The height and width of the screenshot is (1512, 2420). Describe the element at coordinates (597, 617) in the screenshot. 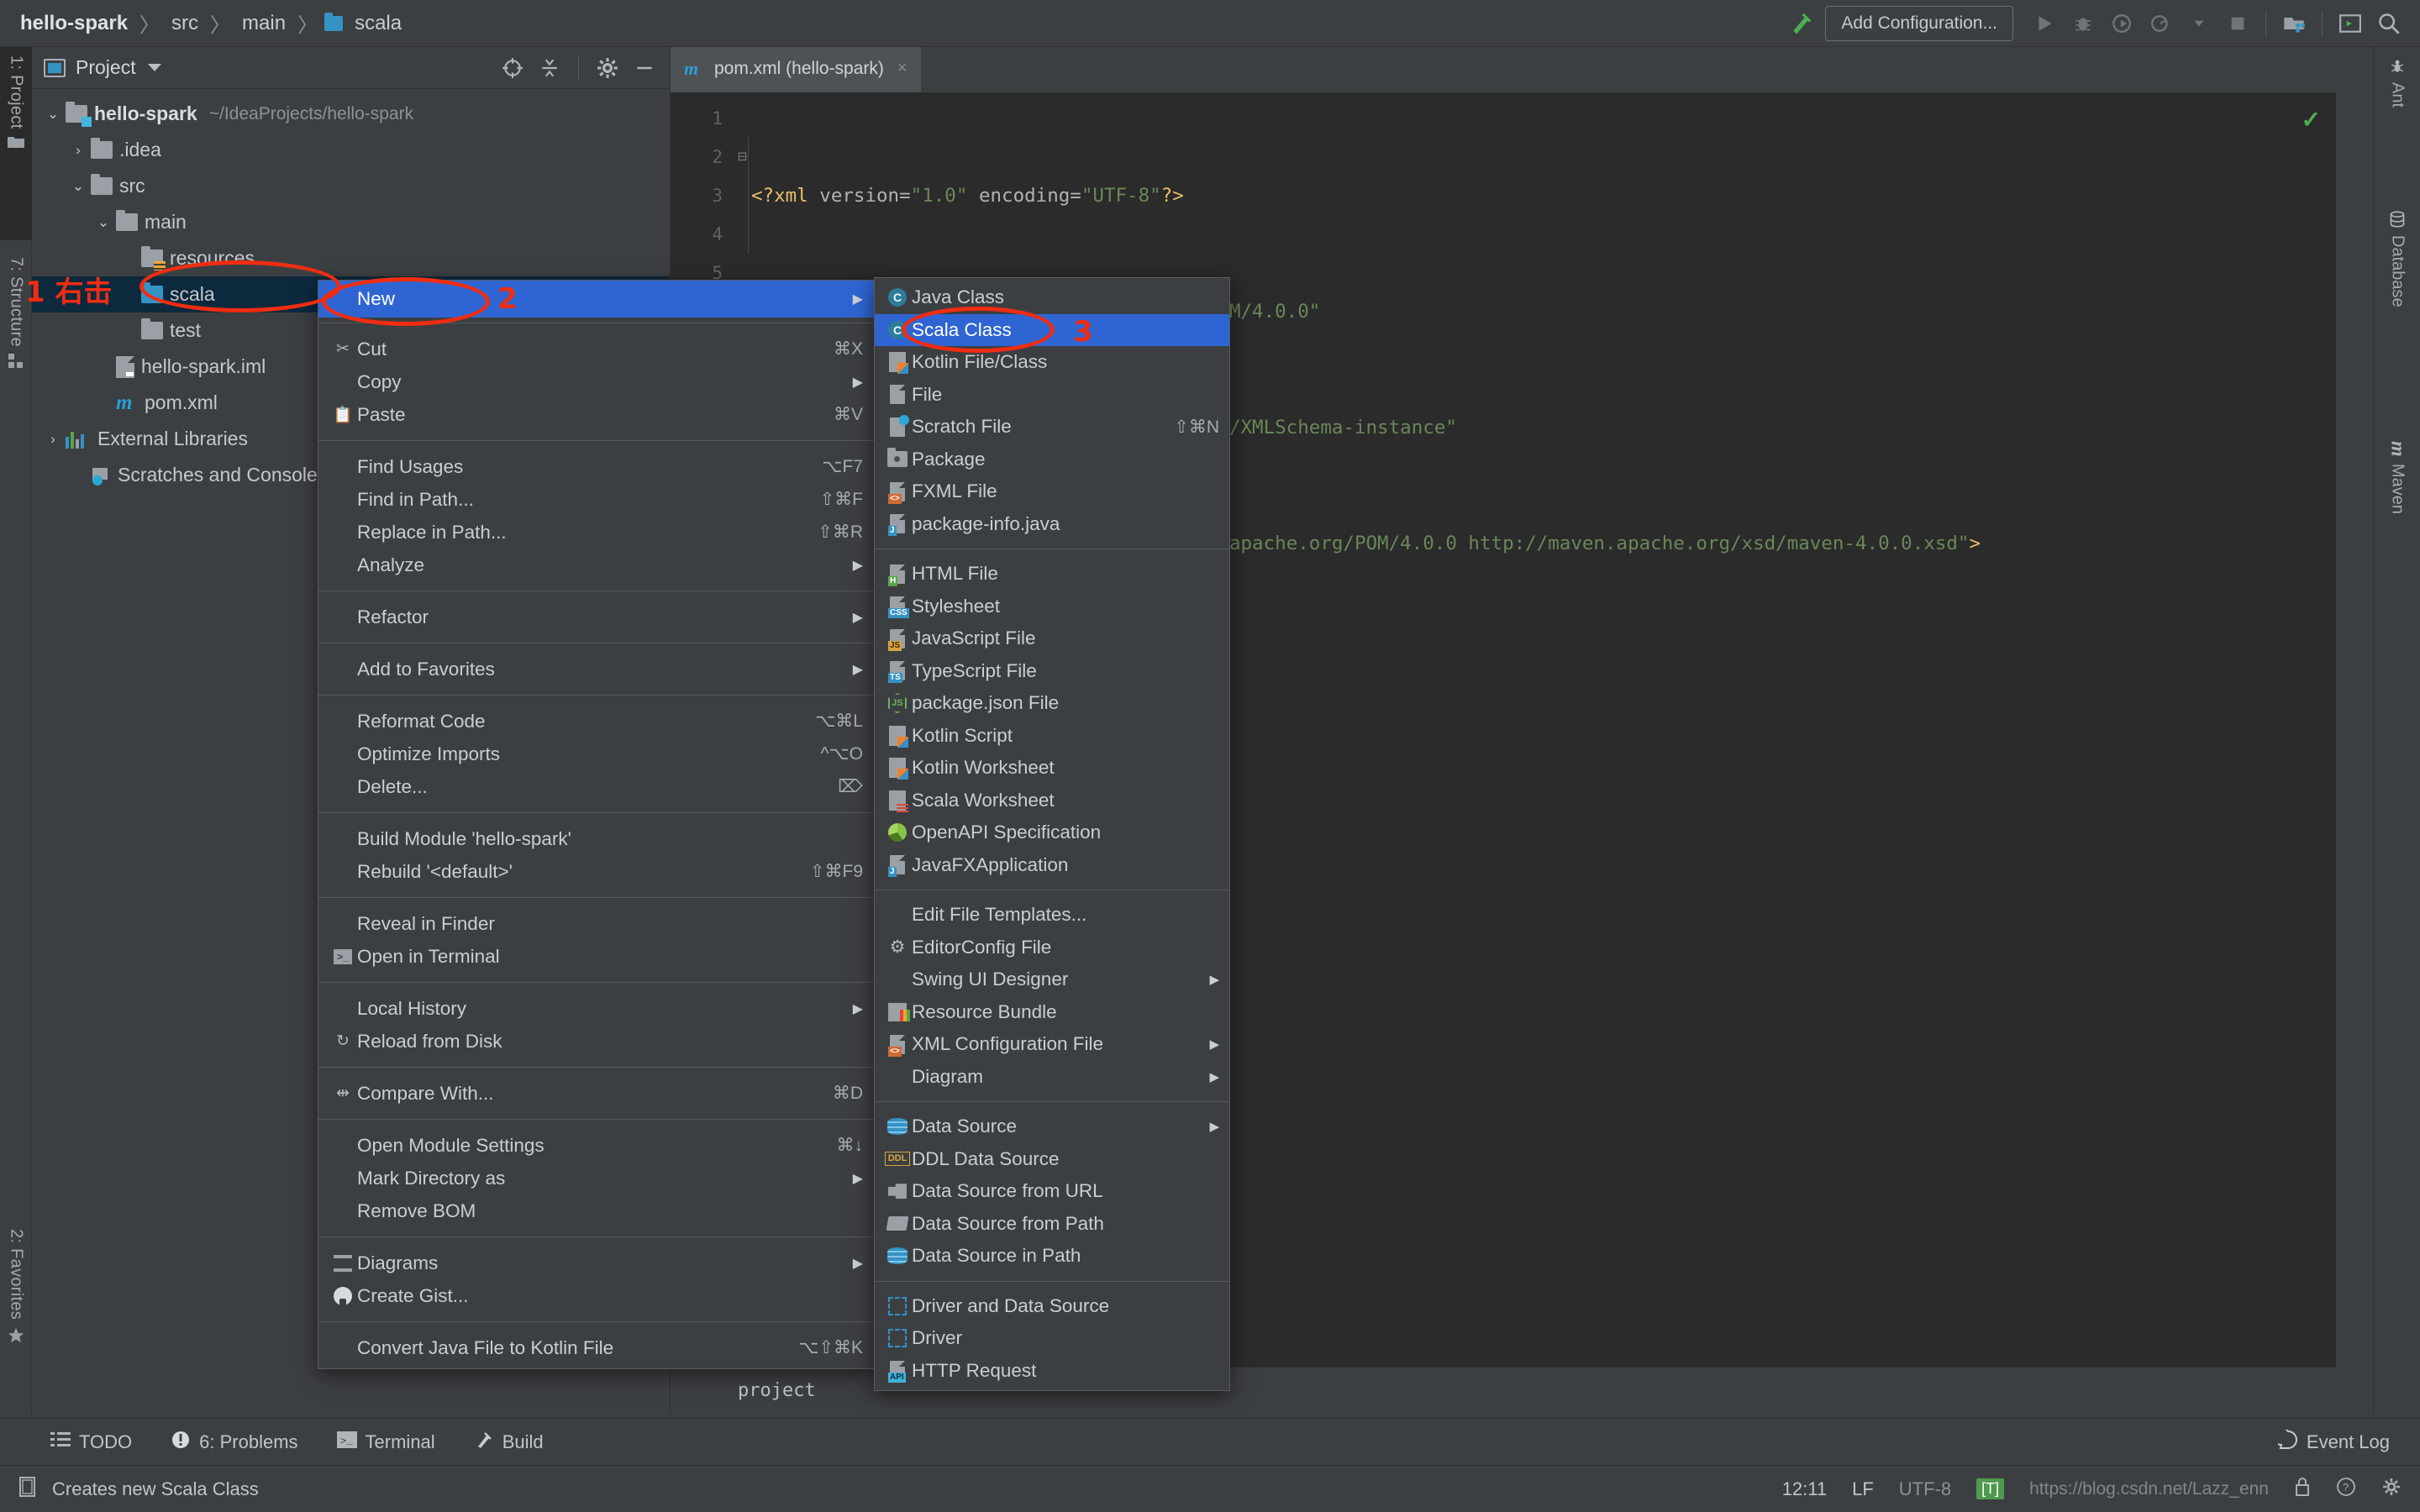

I see `menu-item-refactor: Refactor ▶` at that location.